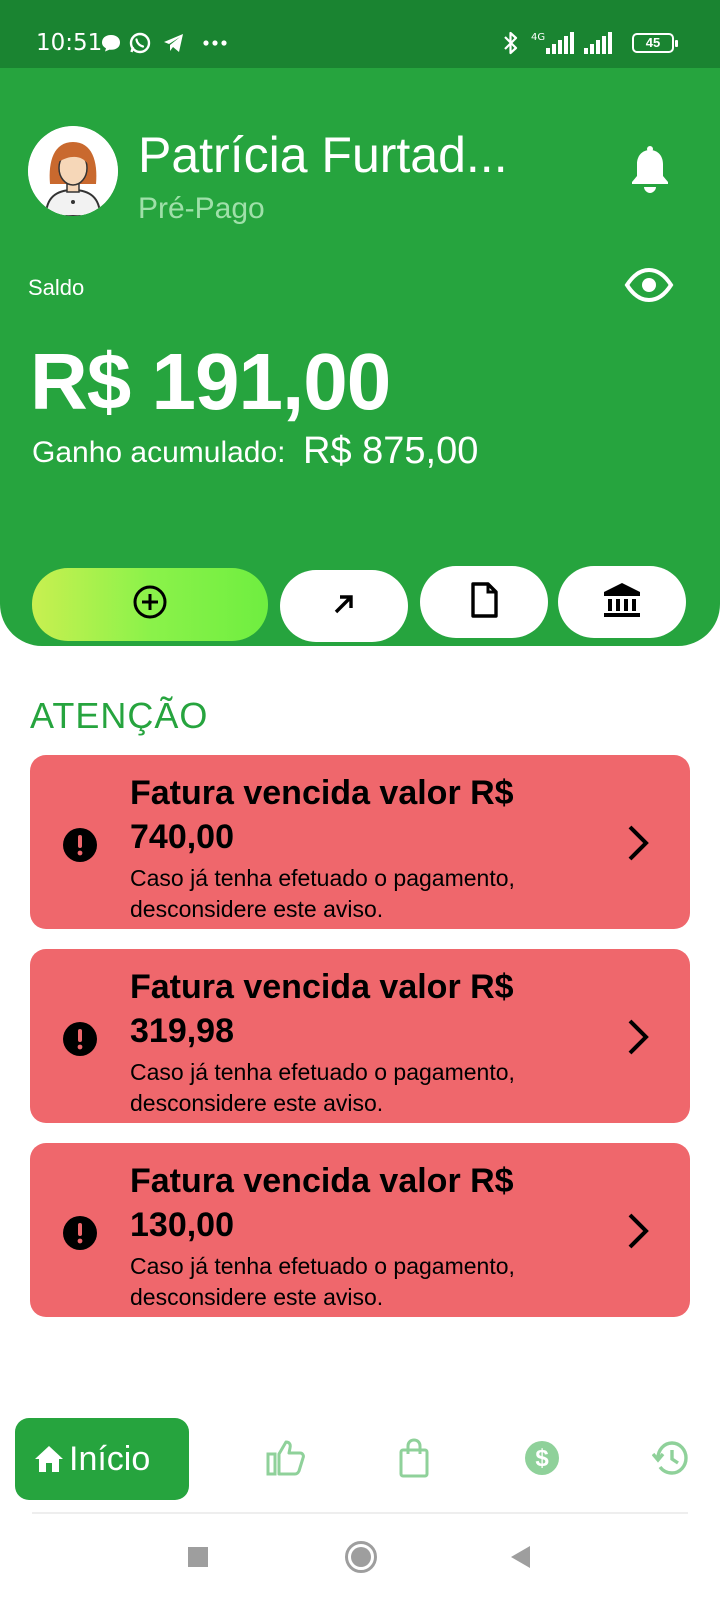  Describe the element at coordinates (174, 43) in the screenshot. I see `telegram-icon` at that location.